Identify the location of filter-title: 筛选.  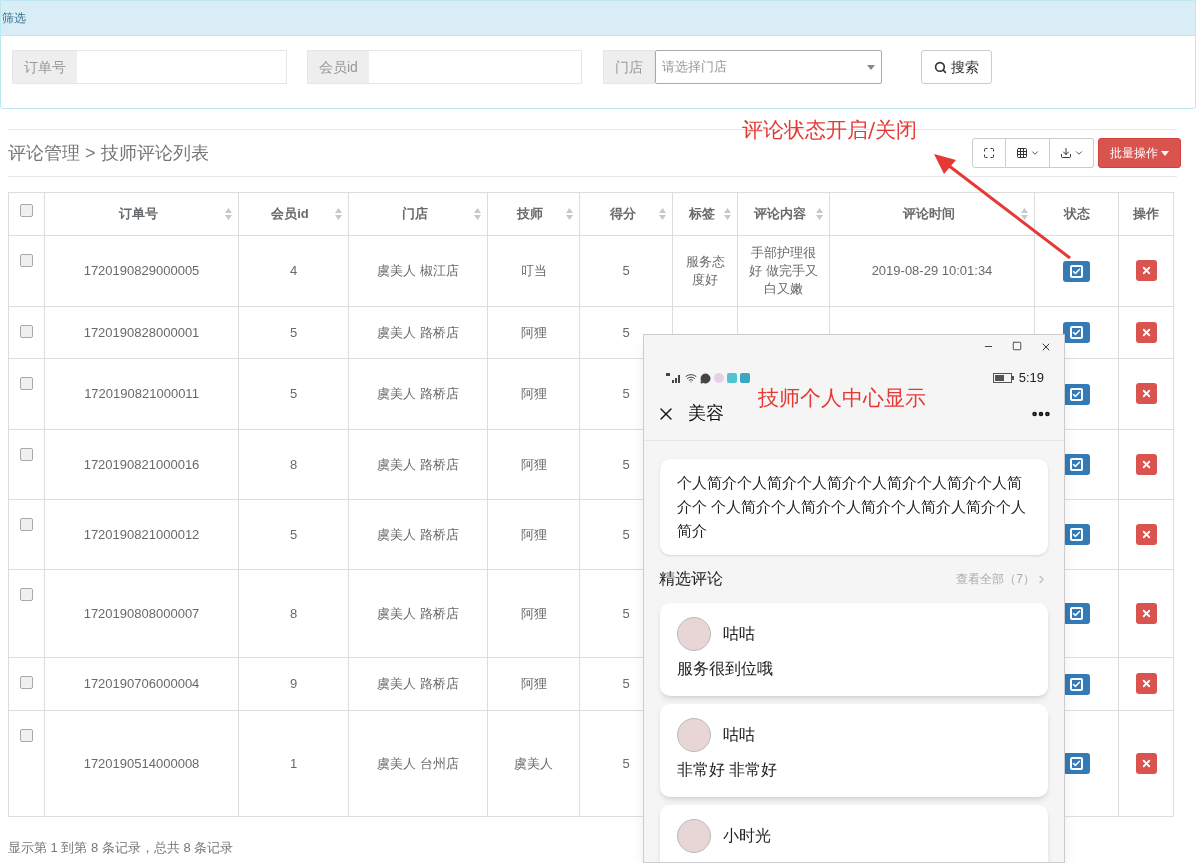
(14, 18).